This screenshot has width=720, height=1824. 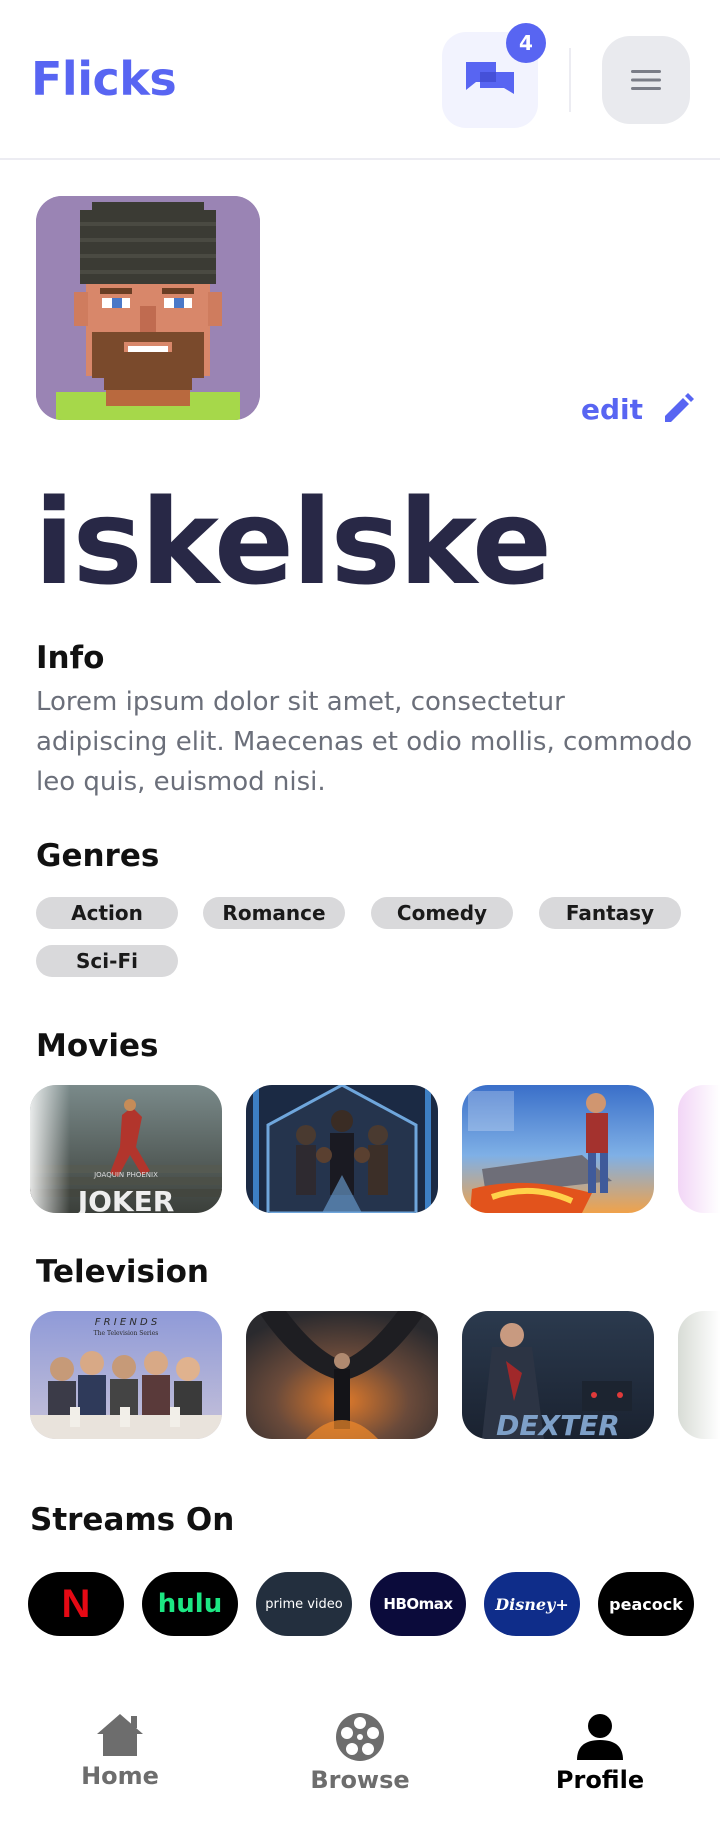 I want to click on header-divider, so click(x=570, y=80).